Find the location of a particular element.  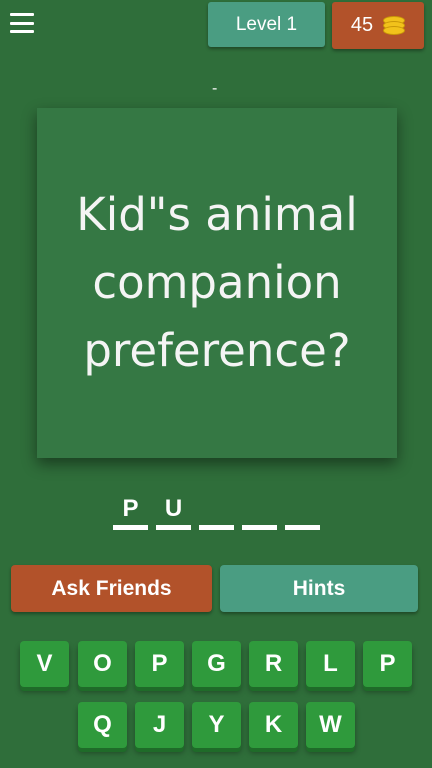

letter-key: W is located at coordinates (330, 725).